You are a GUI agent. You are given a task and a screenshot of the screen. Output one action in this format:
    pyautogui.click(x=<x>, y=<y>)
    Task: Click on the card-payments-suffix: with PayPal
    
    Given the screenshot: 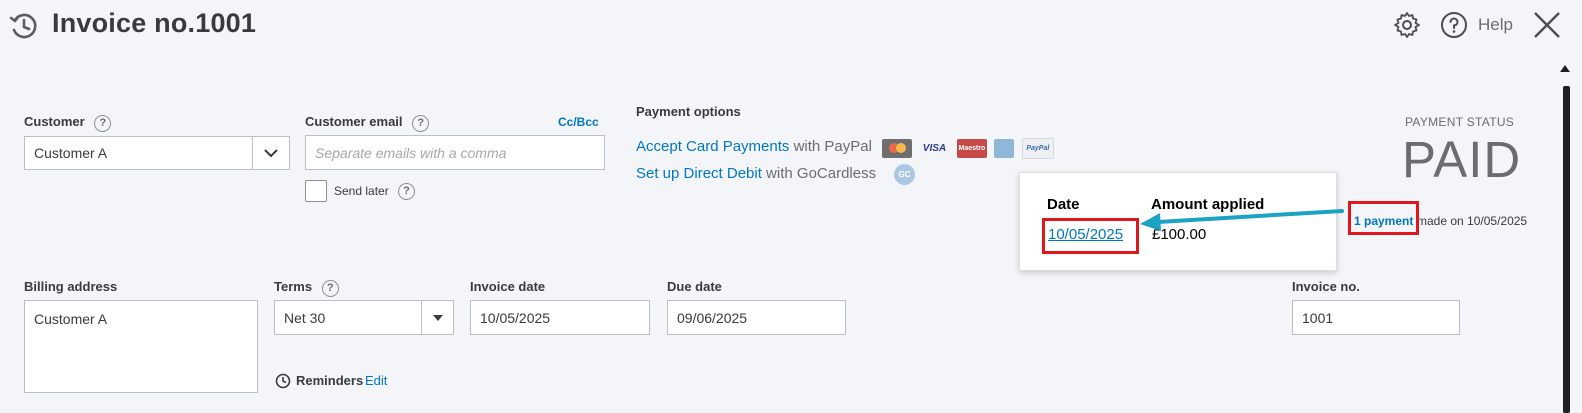 What is the action you would take?
    pyautogui.click(x=830, y=146)
    